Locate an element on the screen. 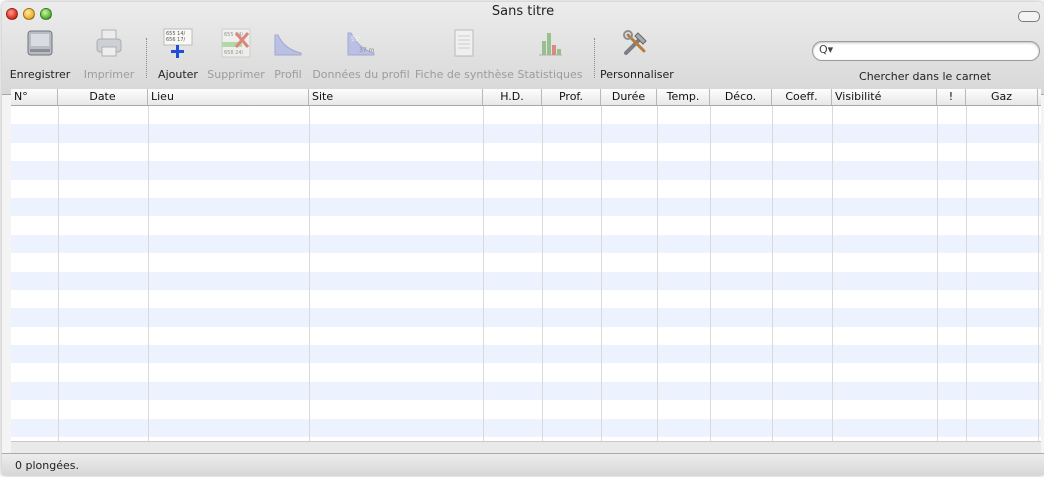 The height and width of the screenshot is (477, 1044). column-header-depth: Prof. is located at coordinates (571, 97).